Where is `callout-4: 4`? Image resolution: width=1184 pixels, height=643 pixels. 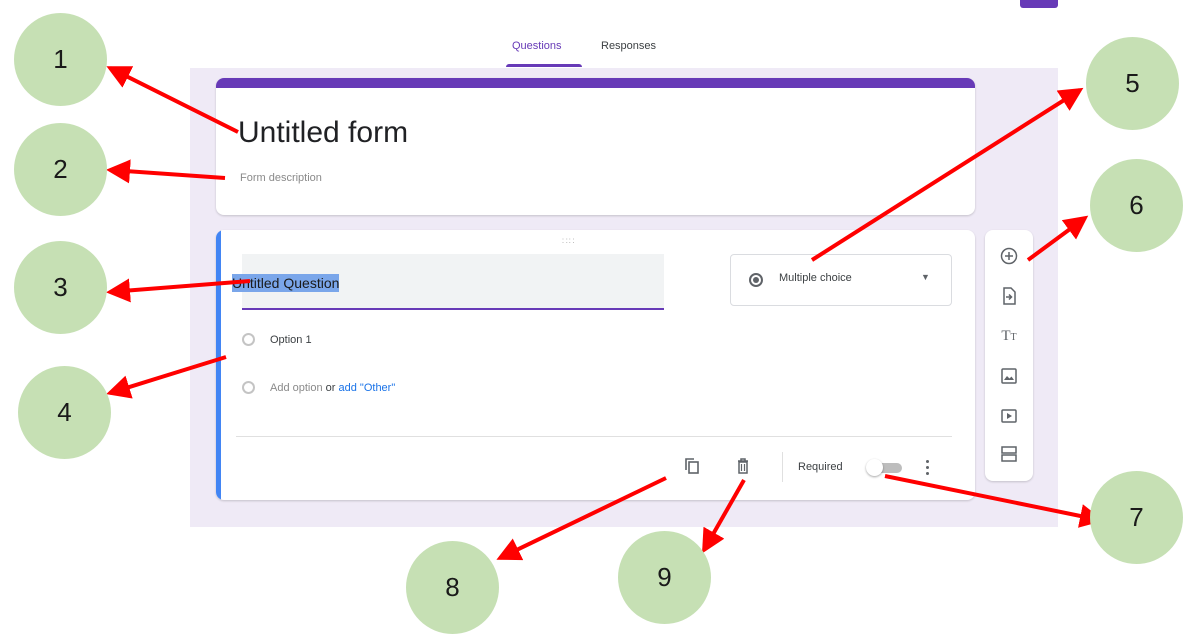
callout-4: 4 is located at coordinates (64, 412).